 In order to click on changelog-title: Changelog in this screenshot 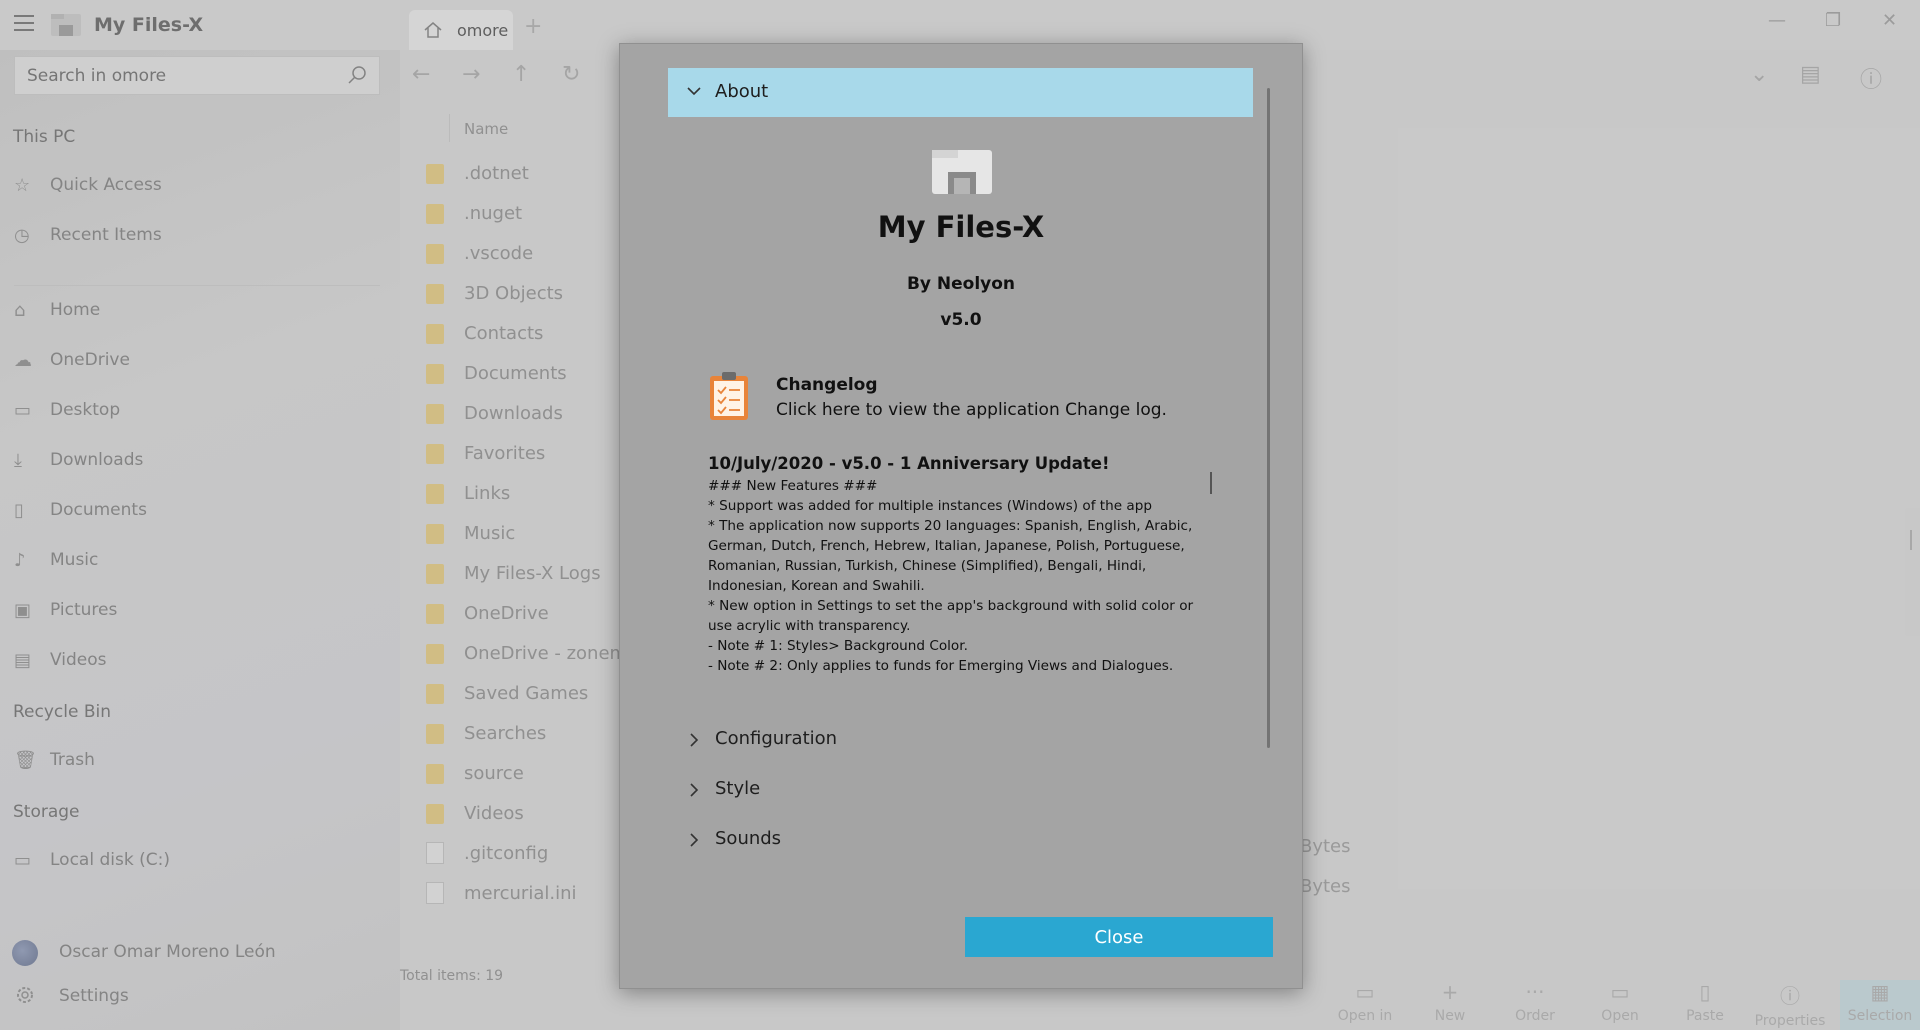, I will do `click(827, 385)`.